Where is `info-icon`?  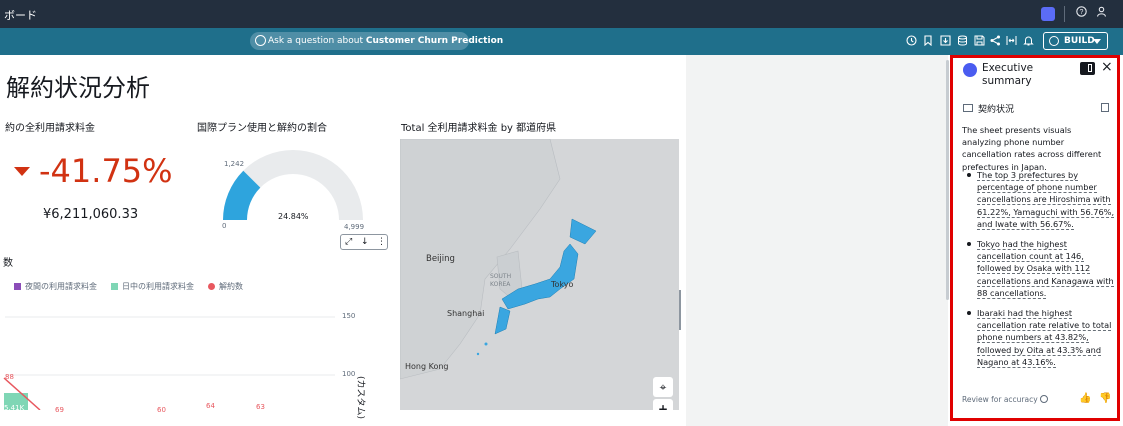
info-icon is located at coordinates (1043, 399).